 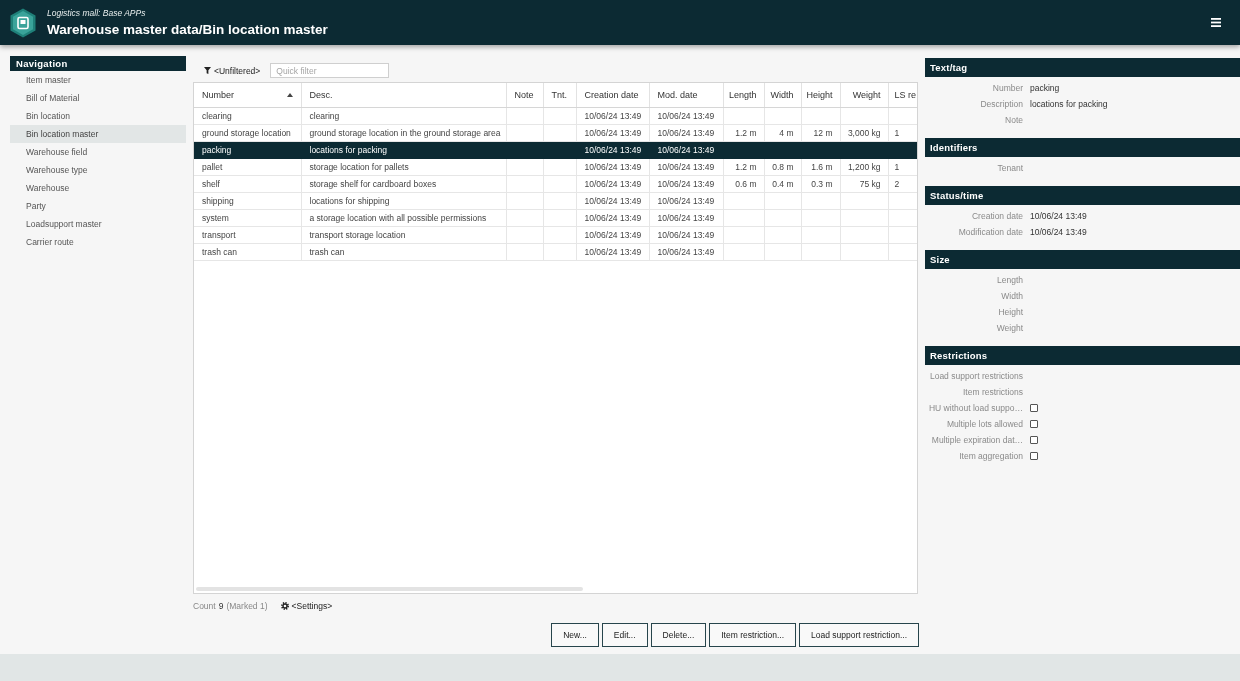 What do you see at coordinates (555, 116) in the screenshot?
I see `table-row: clearing clearing 10/06/24 13:49 10/06/24 13:49` at bounding box center [555, 116].